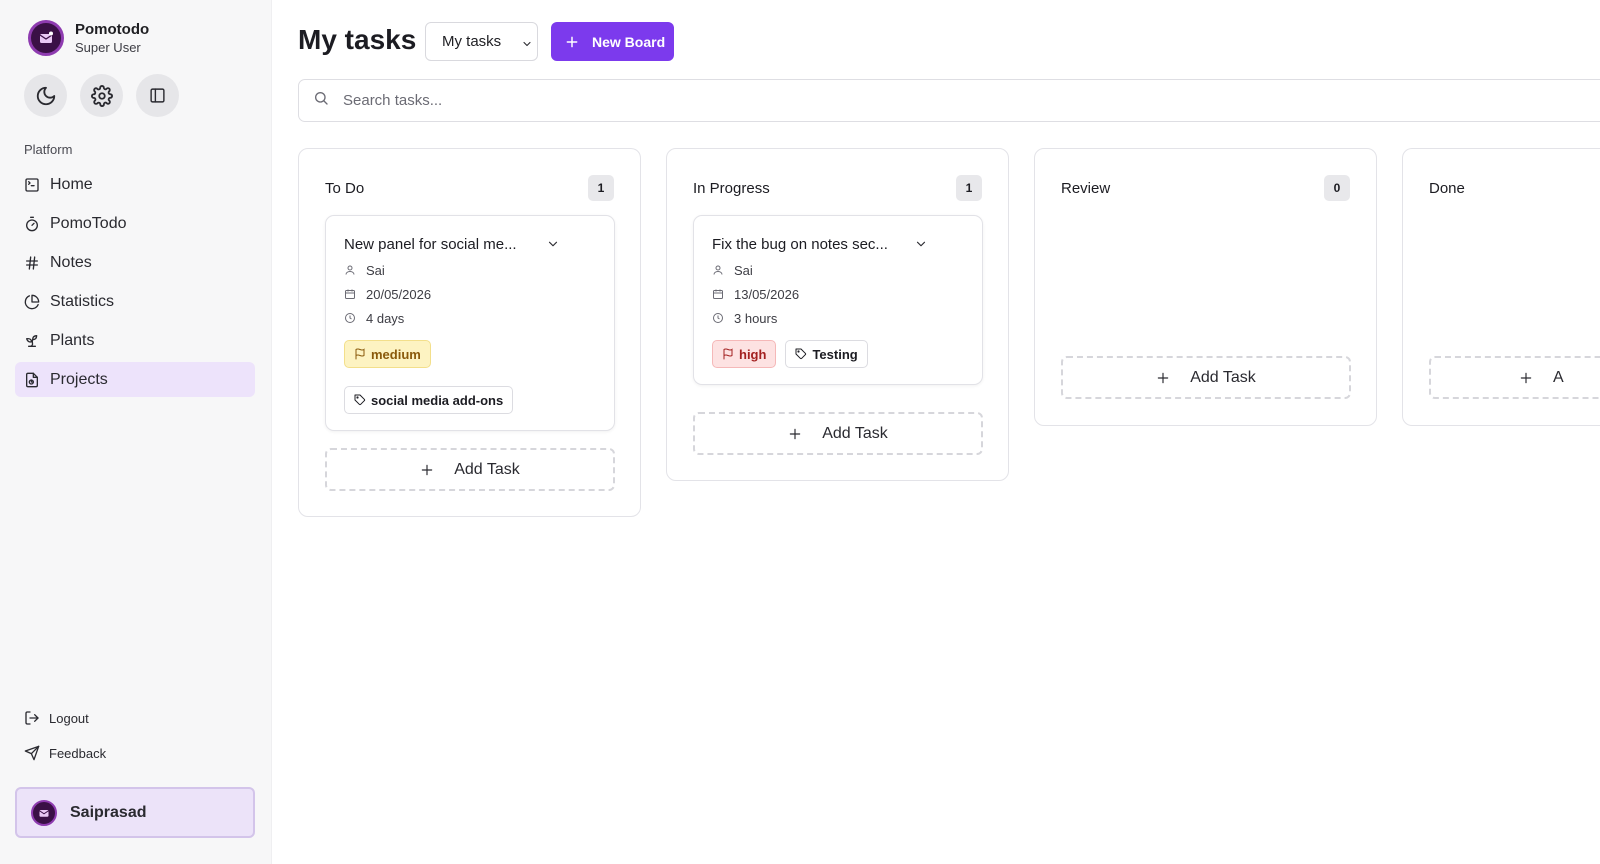  I want to click on sidebar-item-label: Projects, so click(79, 379).